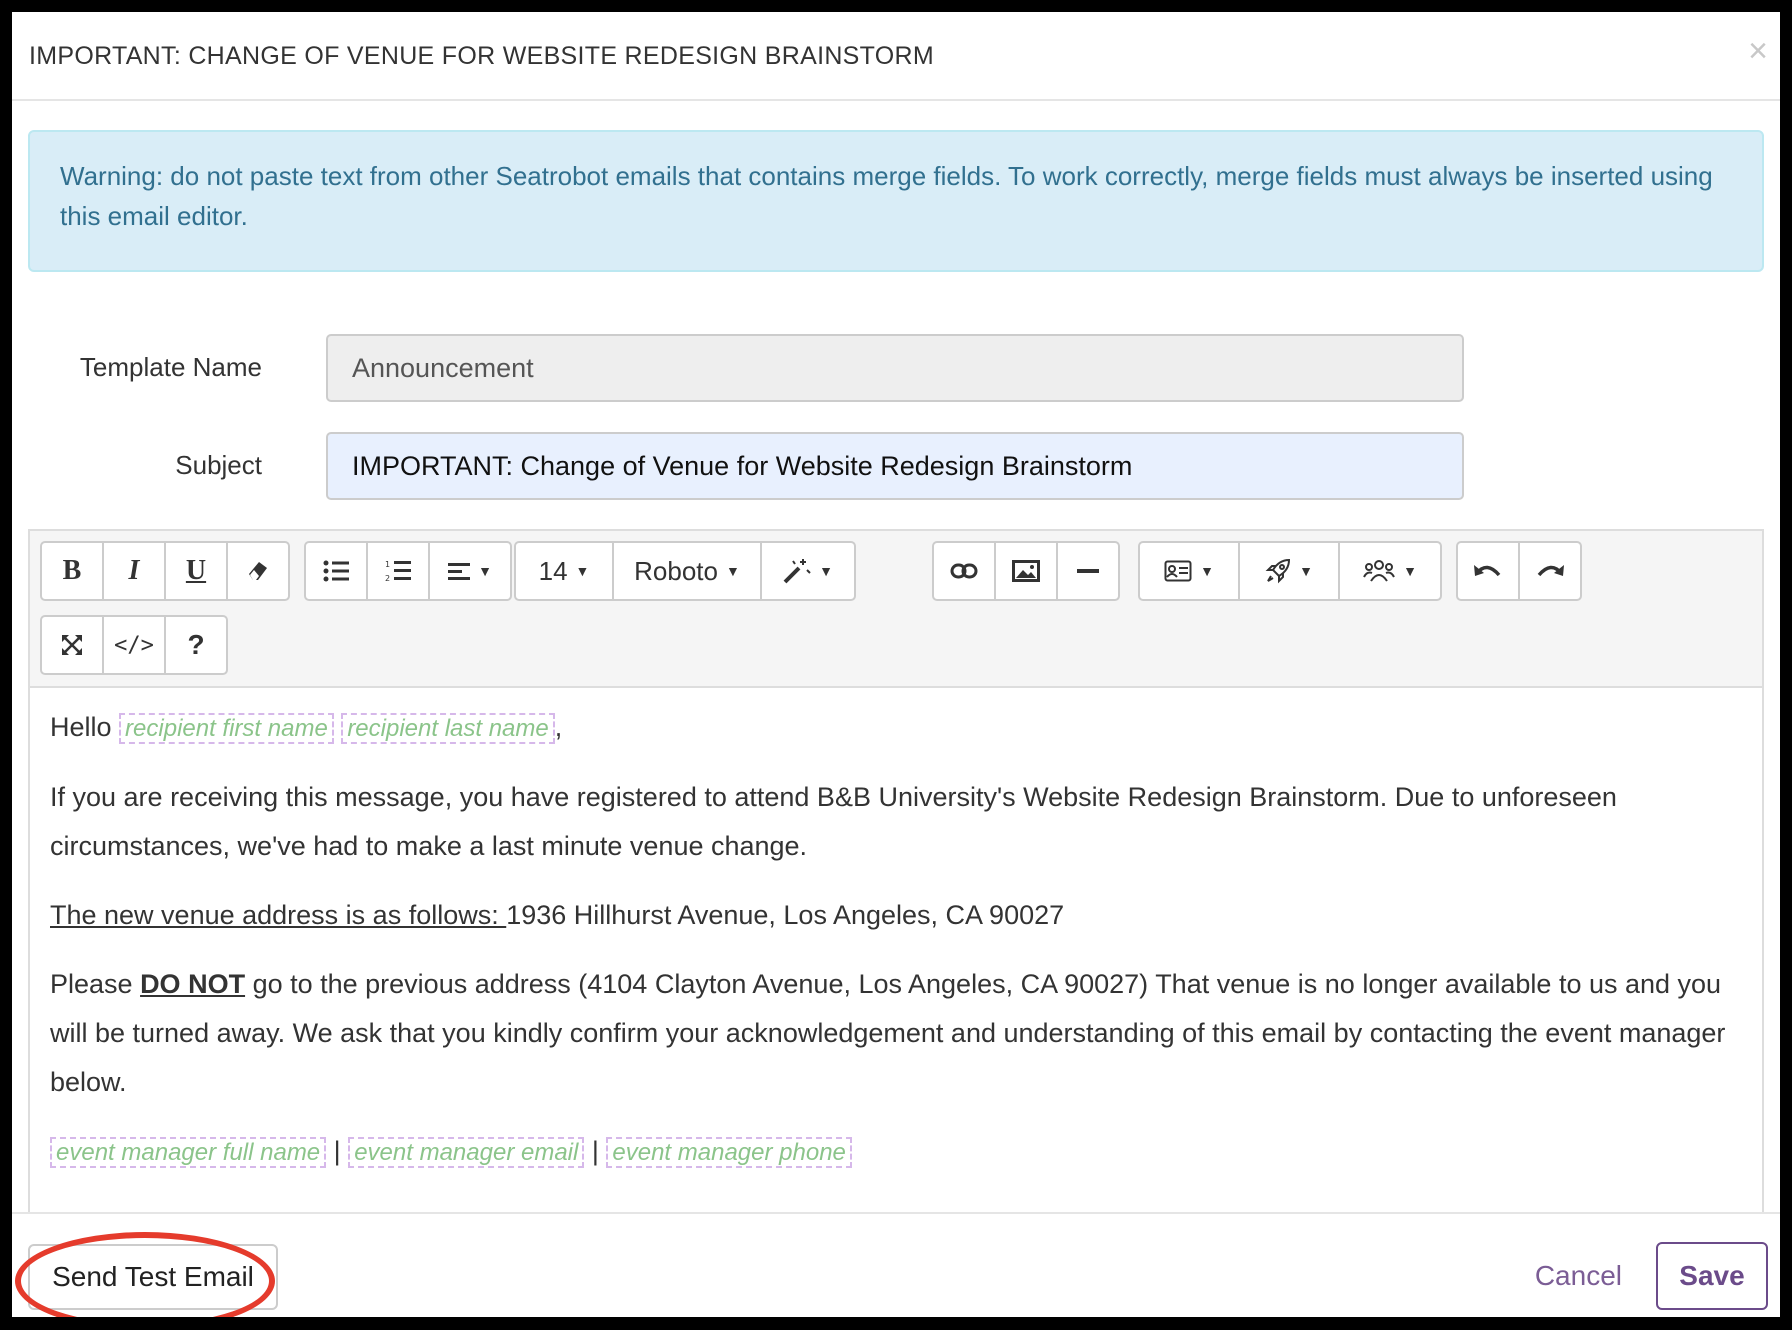 This screenshot has width=1792, height=1330. Describe the element at coordinates (553, 570) in the screenshot. I see `font-size-value: 14` at that location.